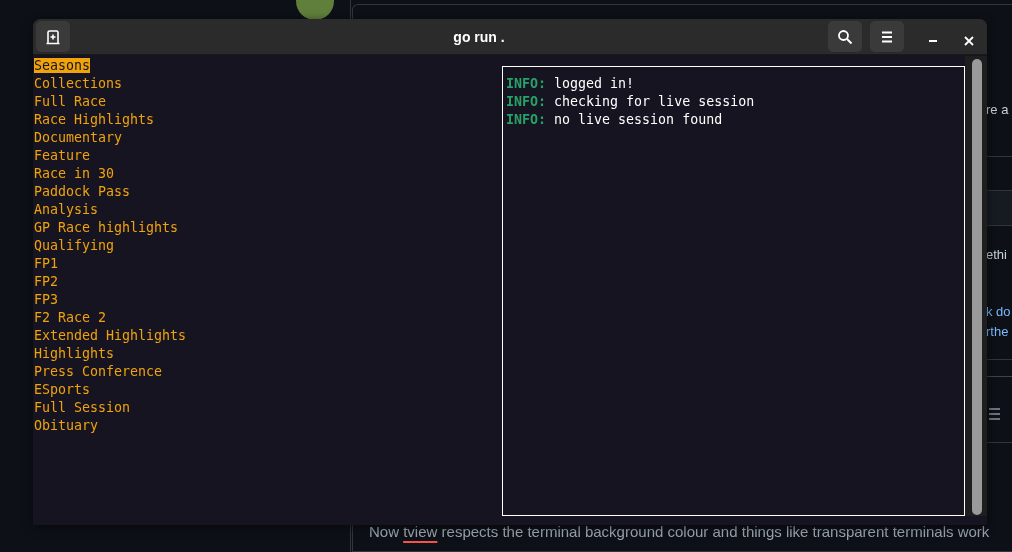 This screenshot has width=1012, height=552. Describe the element at coordinates (62, 155) in the screenshot. I see `menu-item: Feature` at that location.